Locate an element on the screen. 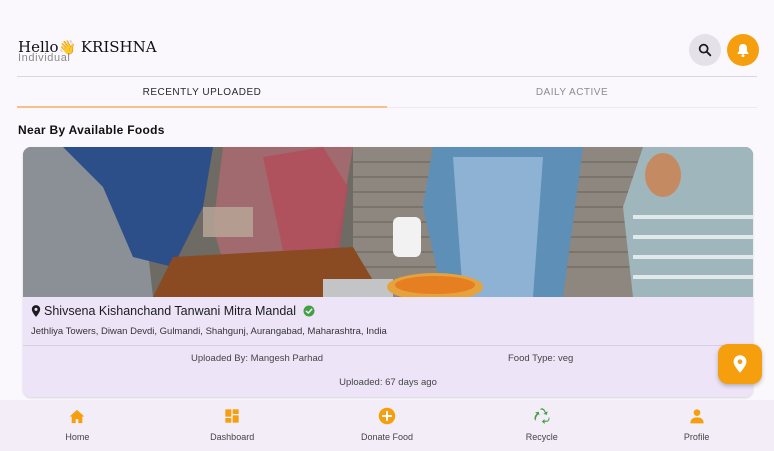  section-title: Near By Available Foods is located at coordinates (91, 130).